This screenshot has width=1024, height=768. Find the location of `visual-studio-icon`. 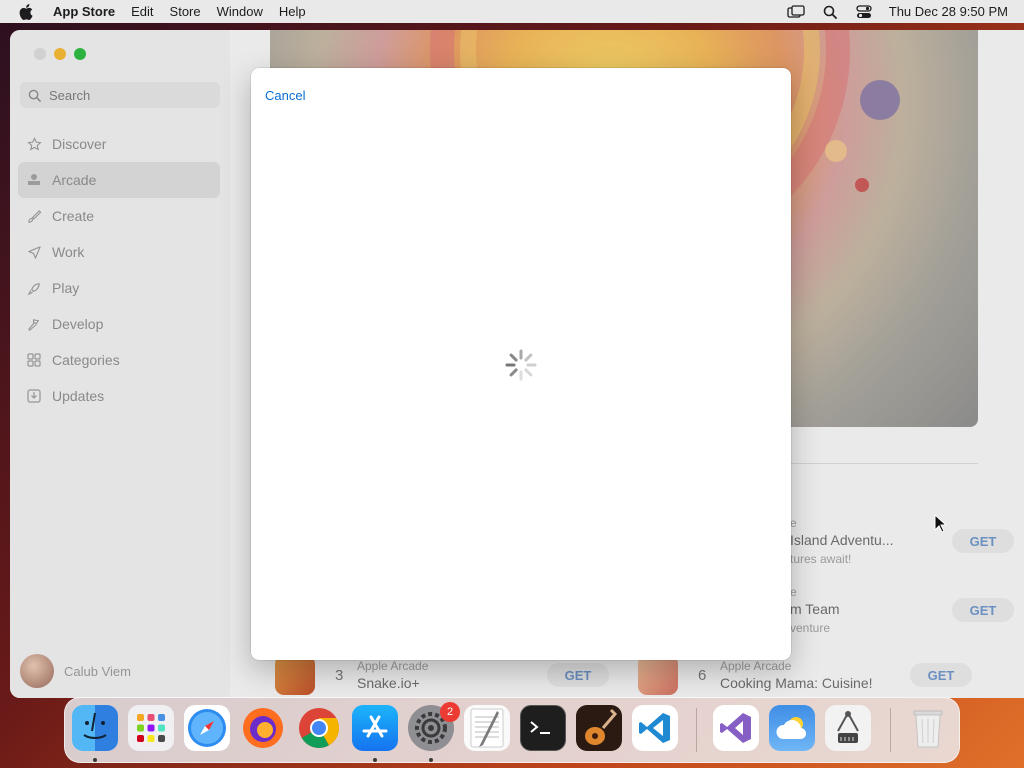

visual-studio-icon is located at coordinates (735, 728).